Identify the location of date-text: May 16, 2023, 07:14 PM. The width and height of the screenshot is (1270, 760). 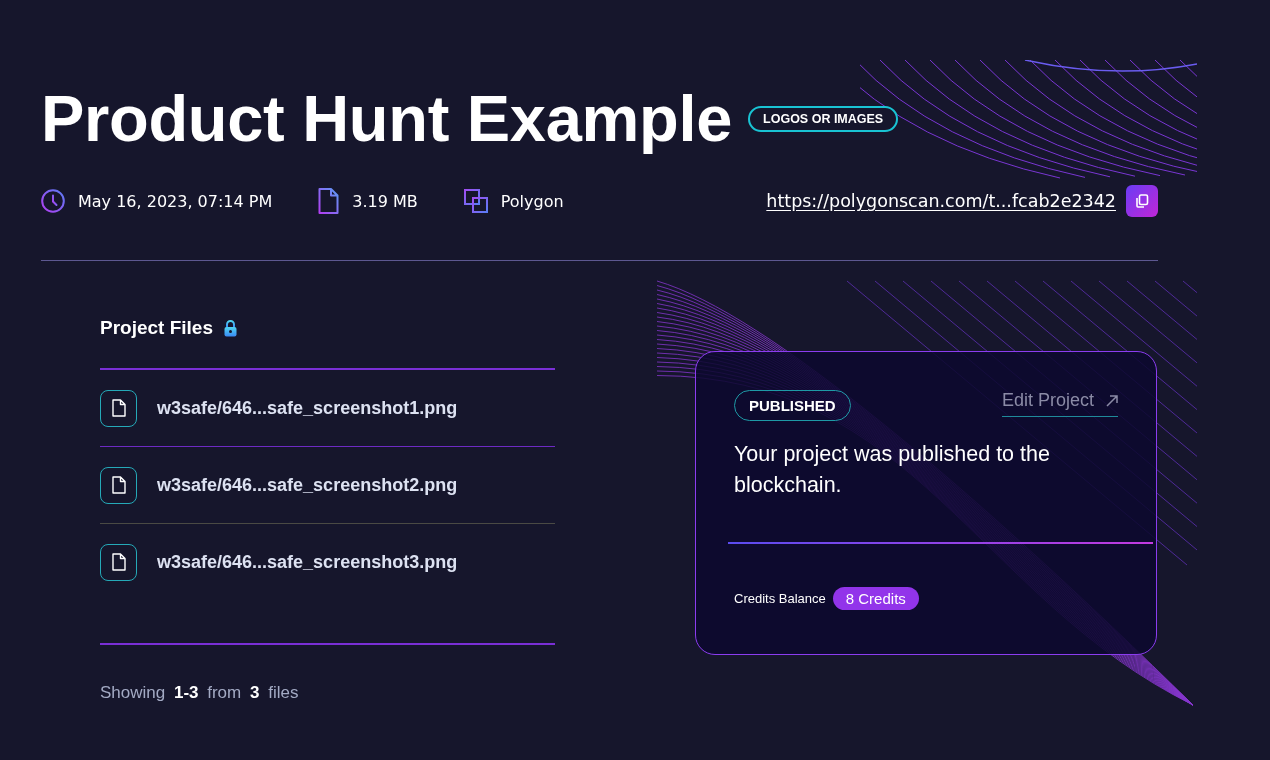
(175, 201).